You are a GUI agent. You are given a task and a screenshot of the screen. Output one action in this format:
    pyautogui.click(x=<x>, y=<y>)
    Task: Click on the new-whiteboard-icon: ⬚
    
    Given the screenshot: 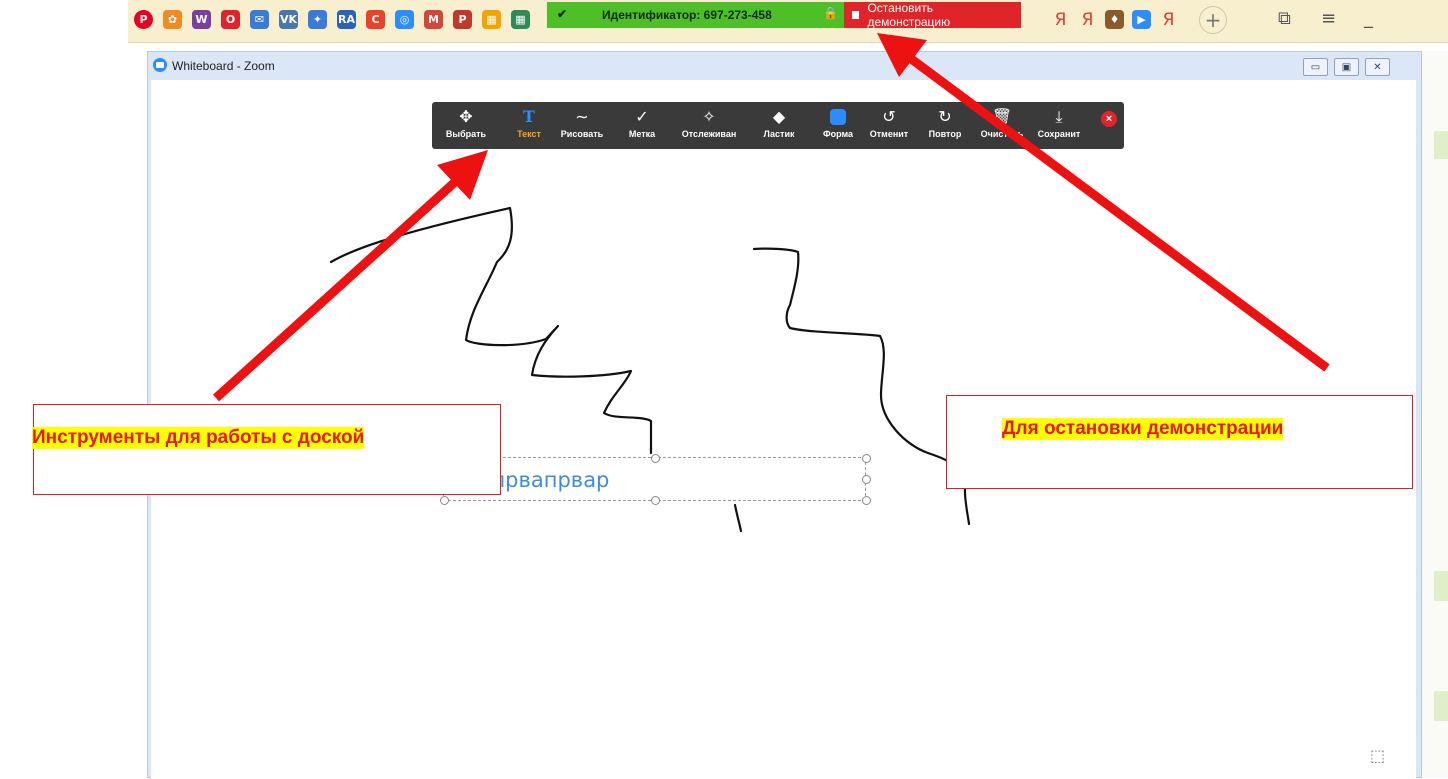 What is the action you would take?
    pyautogui.click(x=1377, y=755)
    